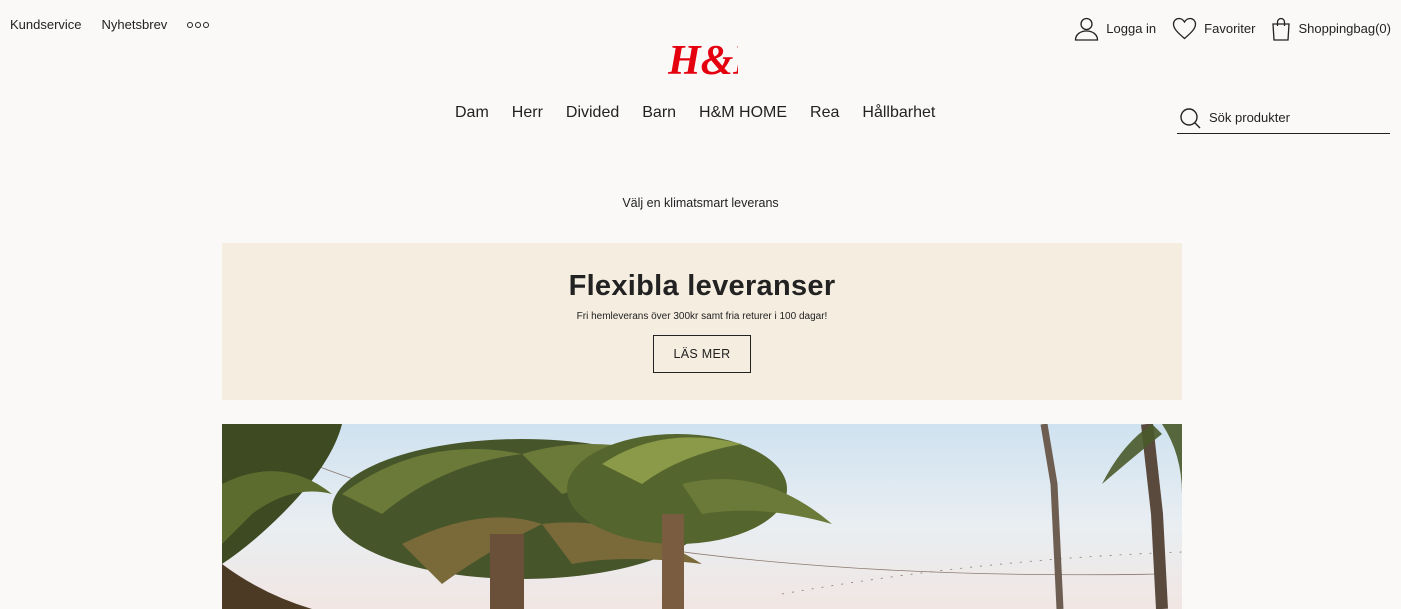 The image size is (1401, 609). I want to click on hm-logo: H&M, so click(719, 58).